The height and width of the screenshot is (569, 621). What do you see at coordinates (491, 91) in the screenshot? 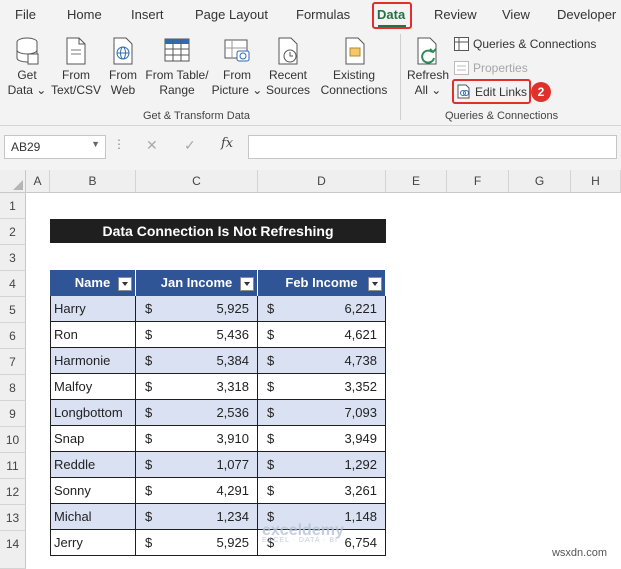
I see `edit-links-highlight` at bounding box center [491, 91].